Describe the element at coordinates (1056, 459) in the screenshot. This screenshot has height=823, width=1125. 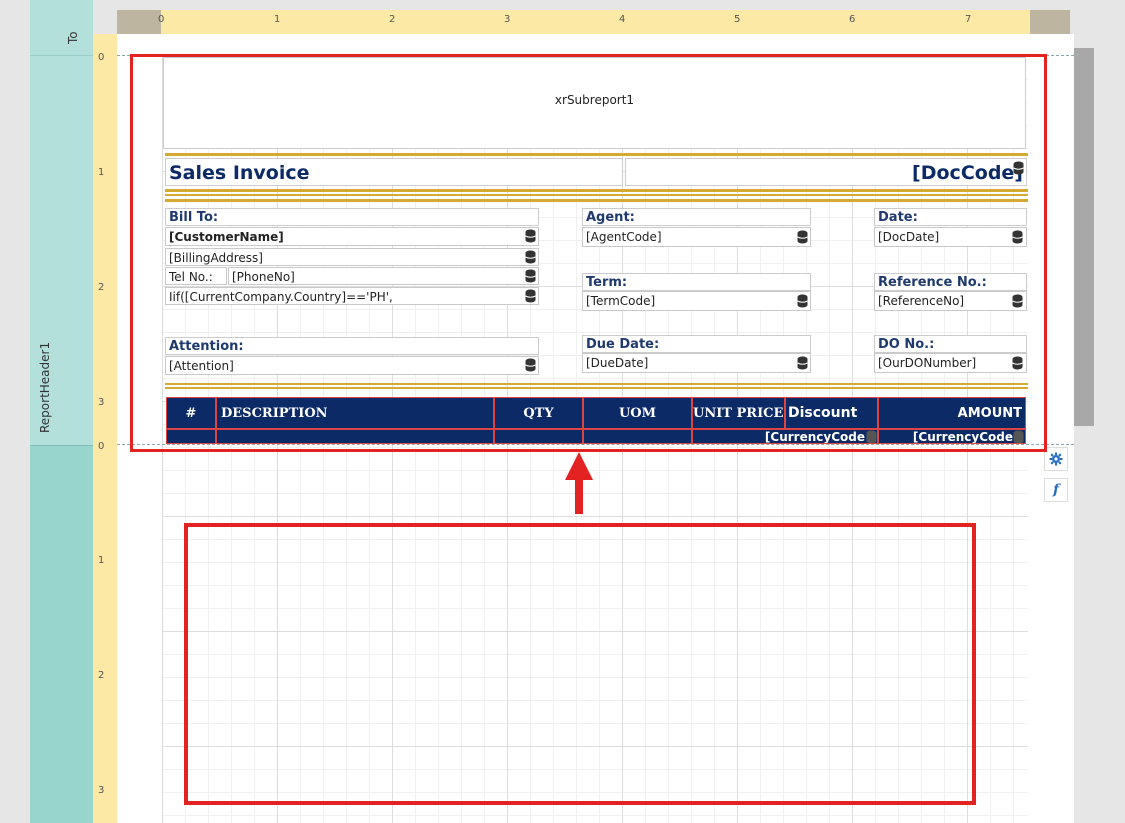
I see `gear-icon` at that location.